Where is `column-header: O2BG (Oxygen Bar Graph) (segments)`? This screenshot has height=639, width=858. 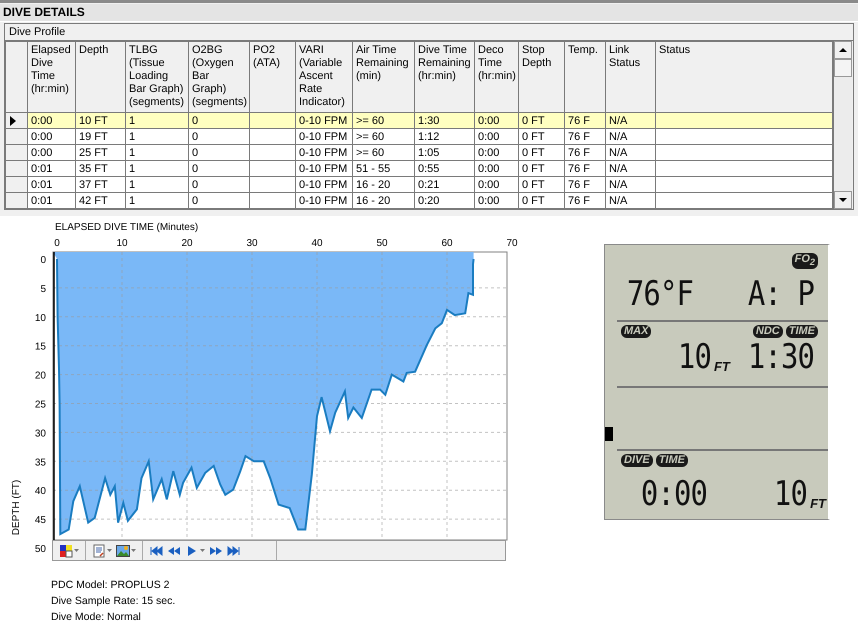 column-header: O2BG (Oxygen Bar Graph) (segments) is located at coordinates (219, 77).